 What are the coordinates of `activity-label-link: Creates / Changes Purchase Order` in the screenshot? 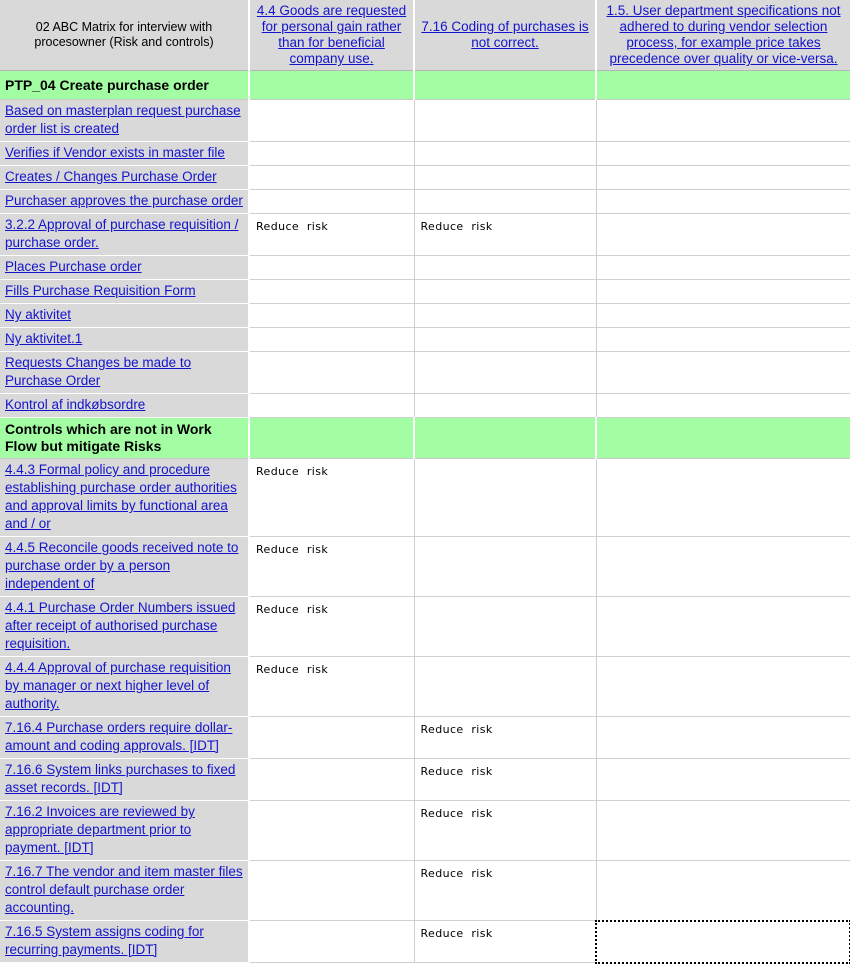 It's located at (124, 177).